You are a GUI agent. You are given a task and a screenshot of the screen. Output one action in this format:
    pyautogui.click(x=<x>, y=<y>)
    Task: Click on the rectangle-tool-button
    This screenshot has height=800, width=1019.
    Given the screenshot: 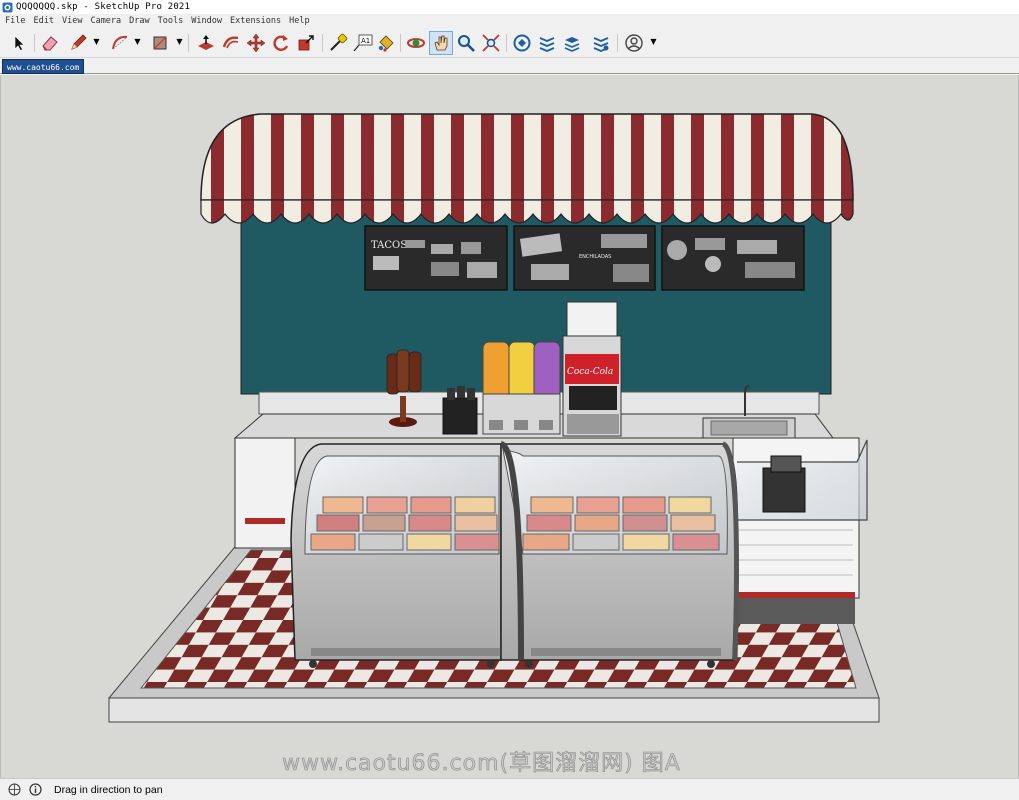 What is the action you would take?
    pyautogui.click(x=160, y=43)
    